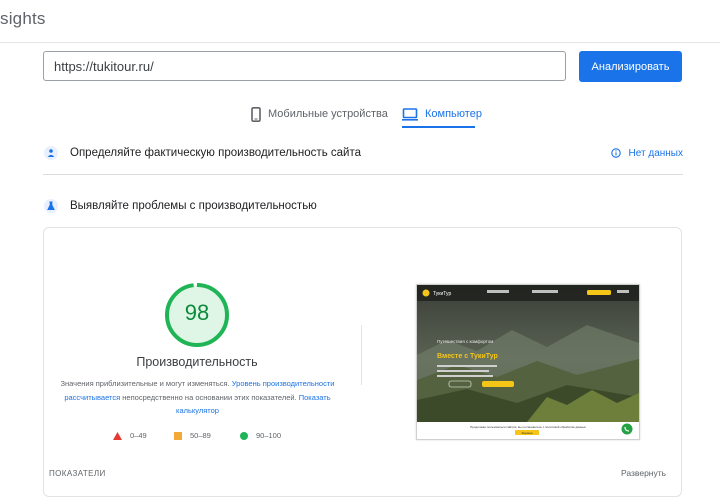  Describe the element at coordinates (438, 127) in the screenshot. I see `active-tab-indicator` at that location.